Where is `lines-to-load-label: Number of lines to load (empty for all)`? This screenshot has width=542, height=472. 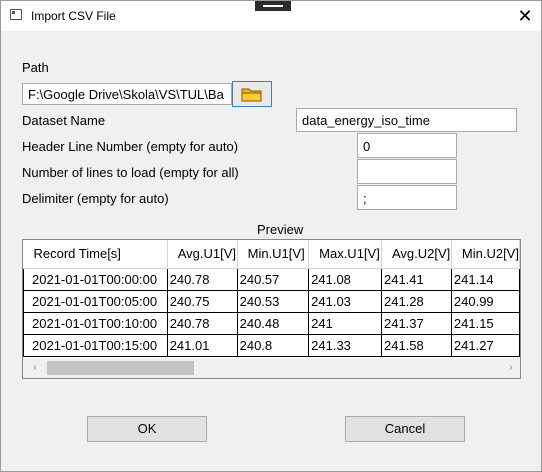
lines-to-load-label: Number of lines to load (empty for all) is located at coordinates (130, 172).